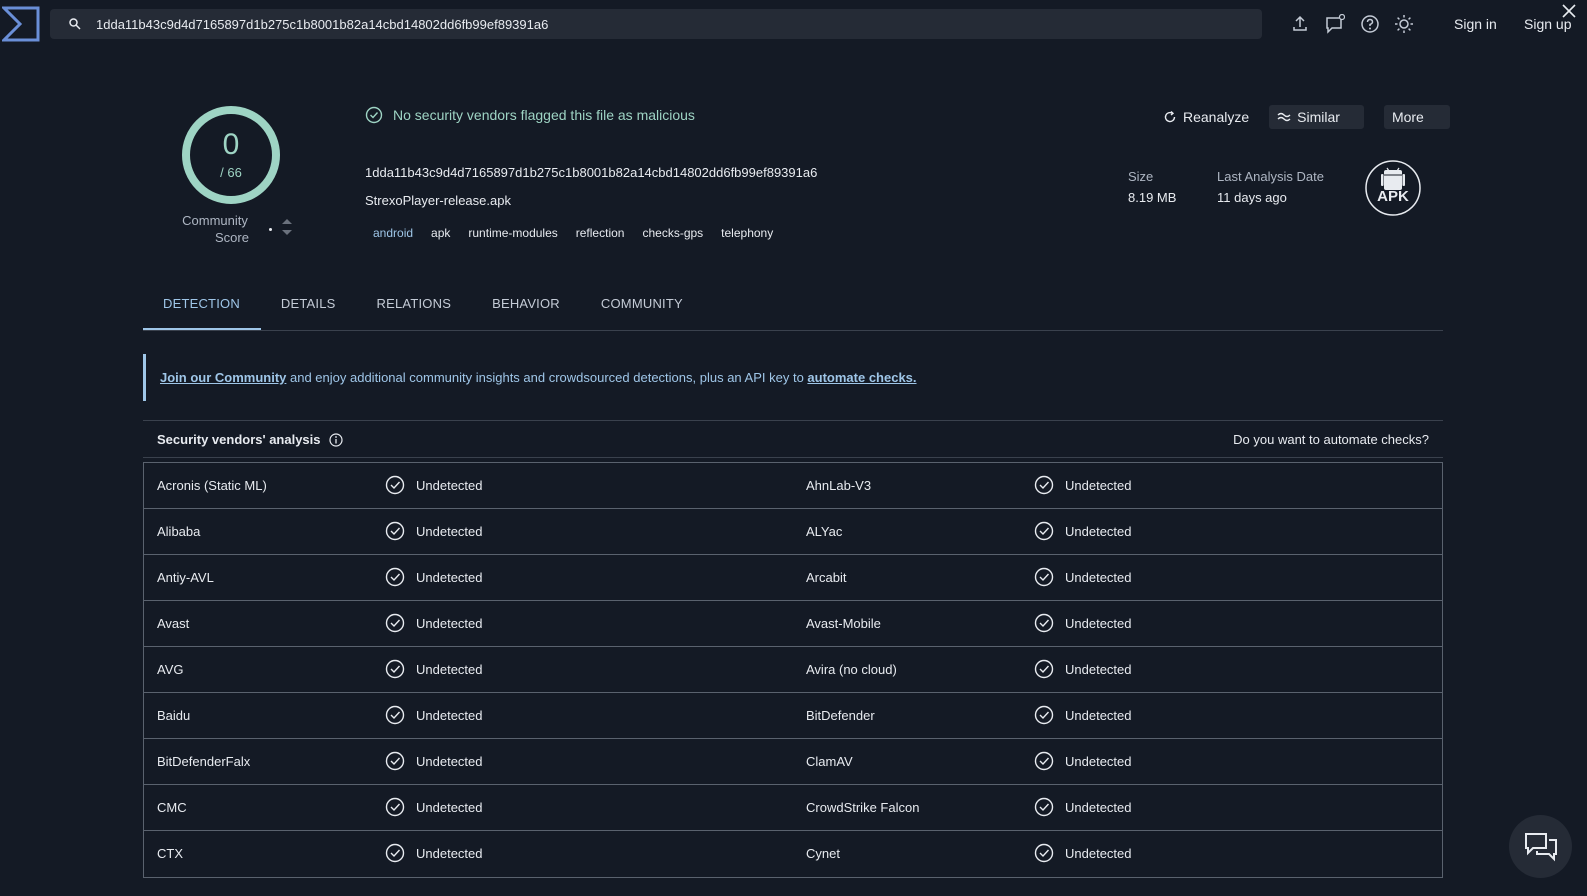 The height and width of the screenshot is (896, 1587). What do you see at coordinates (1416, 117) in the screenshot?
I see `more-button: More` at bounding box center [1416, 117].